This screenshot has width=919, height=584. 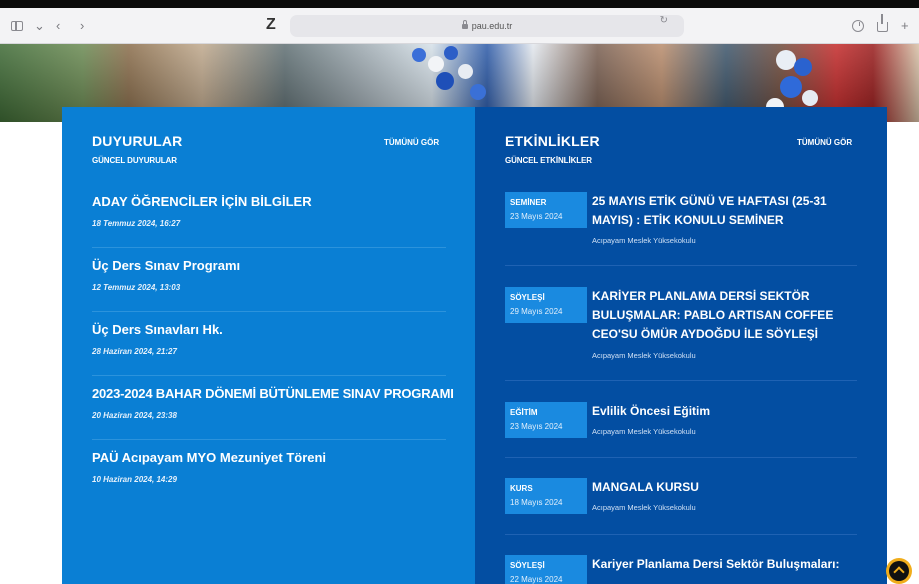 What do you see at coordinates (269, 457) in the screenshot?
I see `announcement-title: PAÜ Acıpayam MYO Mezuniyet Töreni` at bounding box center [269, 457].